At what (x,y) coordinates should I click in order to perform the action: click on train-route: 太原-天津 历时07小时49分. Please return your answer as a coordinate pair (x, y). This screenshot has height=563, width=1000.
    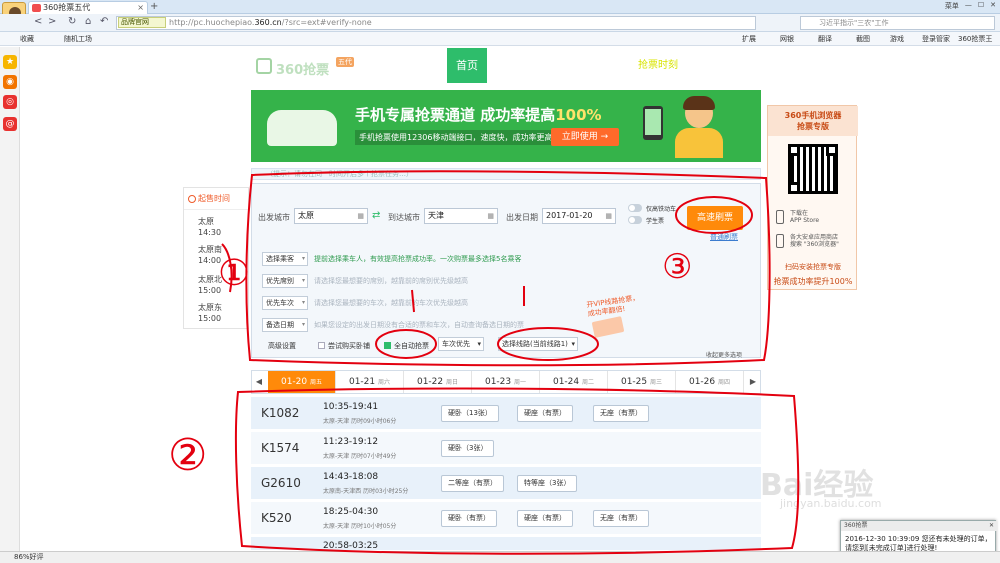
    Looking at the image, I should click on (360, 456).